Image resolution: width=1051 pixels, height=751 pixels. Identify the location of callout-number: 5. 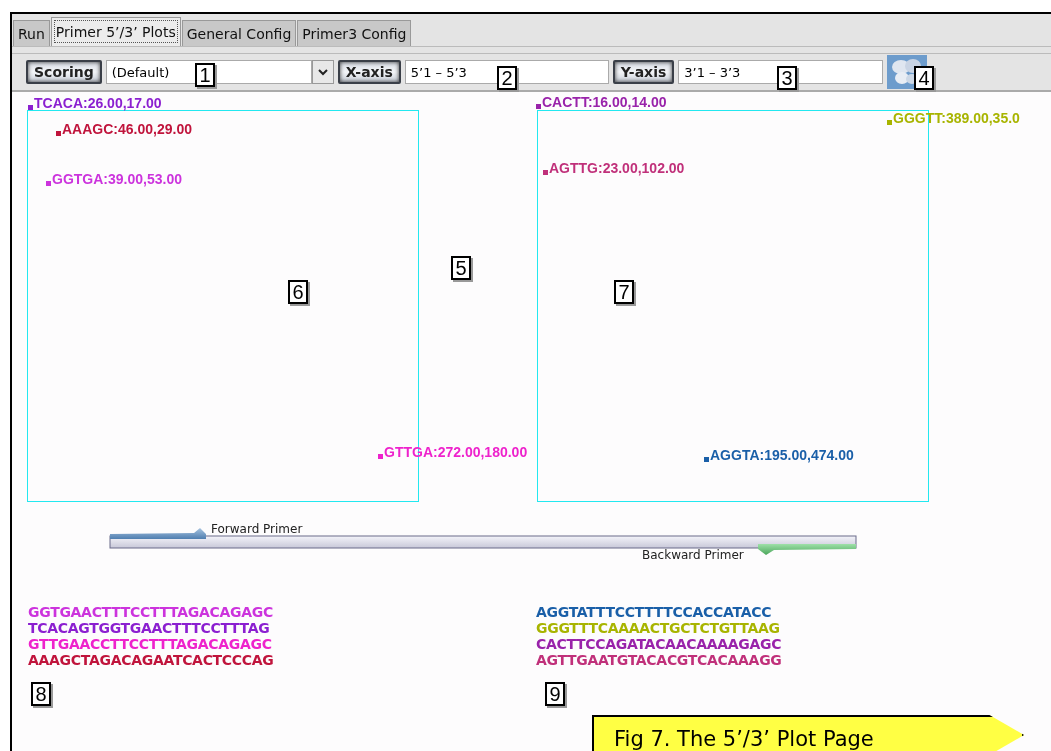
(461, 268).